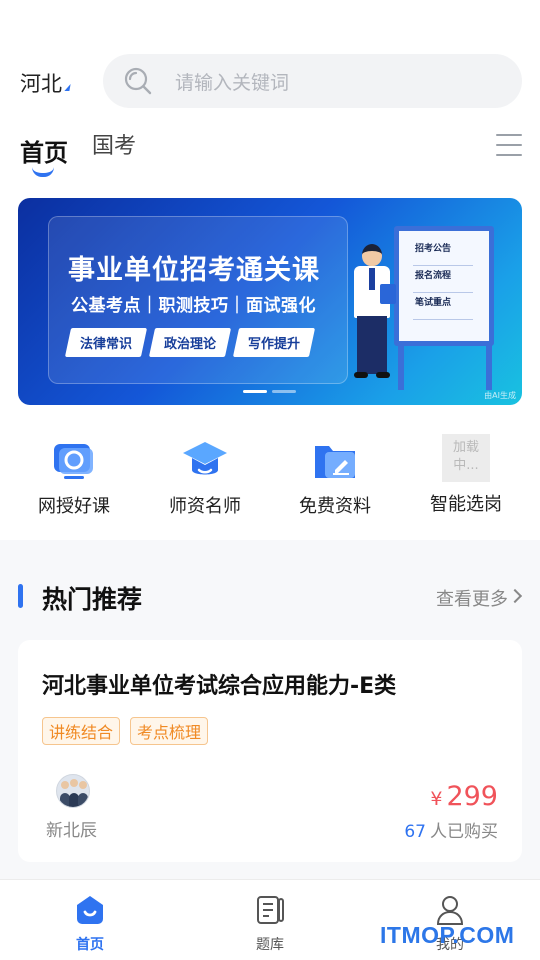  I want to click on quick-menu: 网授好课 师资名师 免费资料 加载中... 智能选岗, so click(270, 480).